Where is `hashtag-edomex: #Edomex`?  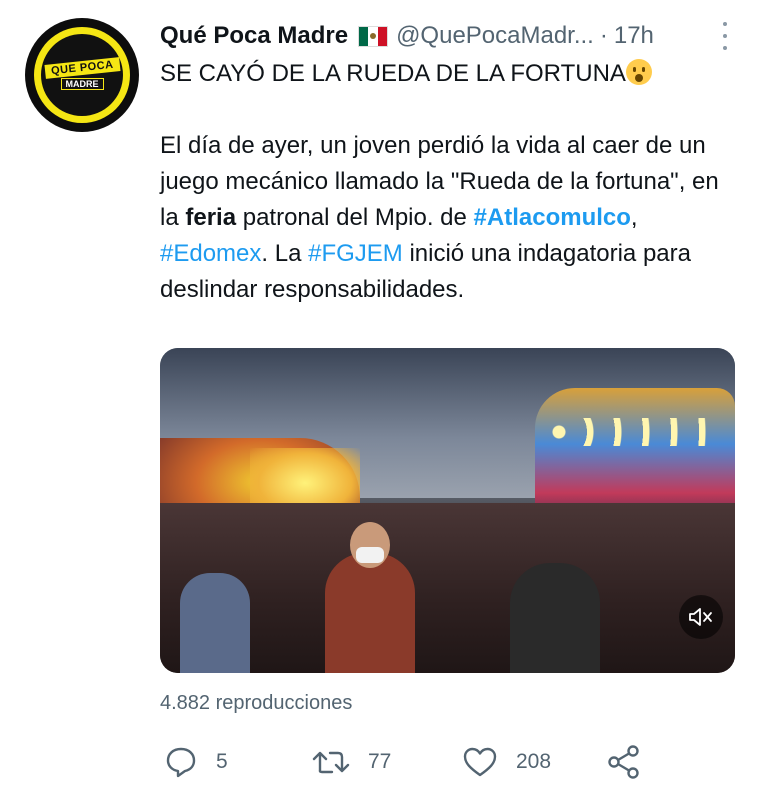 hashtag-edomex: #Edomex is located at coordinates (210, 253).